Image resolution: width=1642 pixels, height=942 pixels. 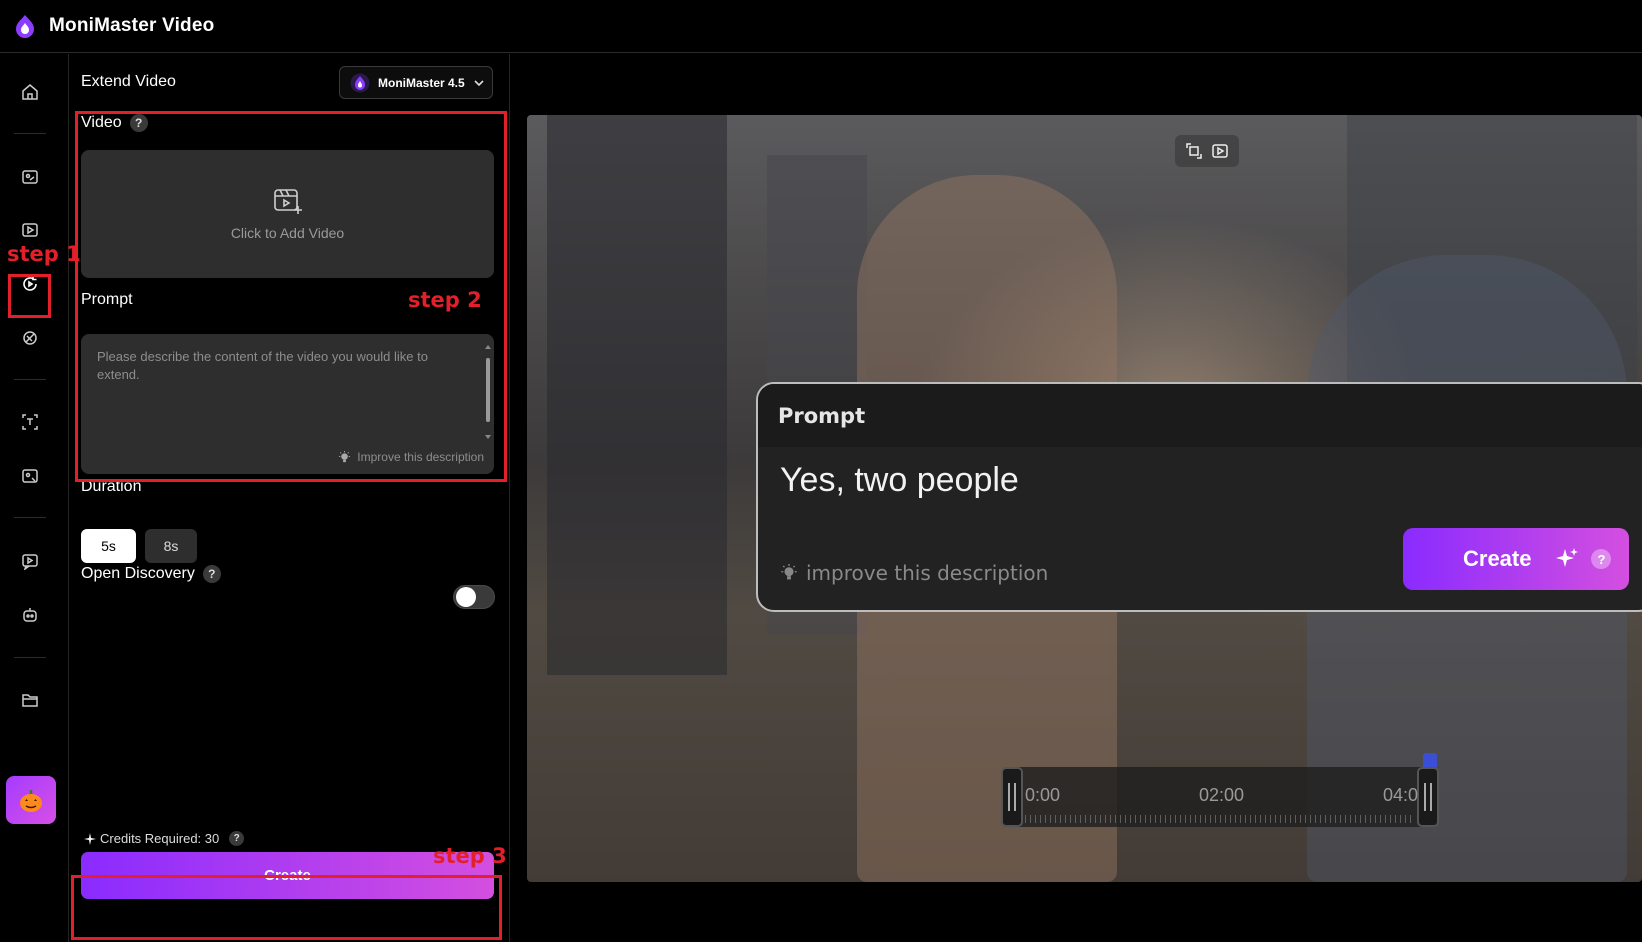 What do you see at coordinates (30, 422) in the screenshot?
I see `scan-text-icon` at bounding box center [30, 422].